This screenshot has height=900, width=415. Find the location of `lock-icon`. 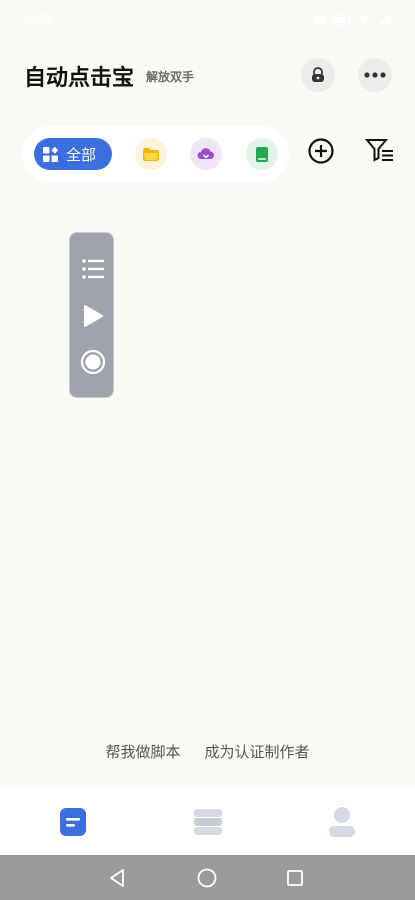

lock-icon is located at coordinates (318, 74).